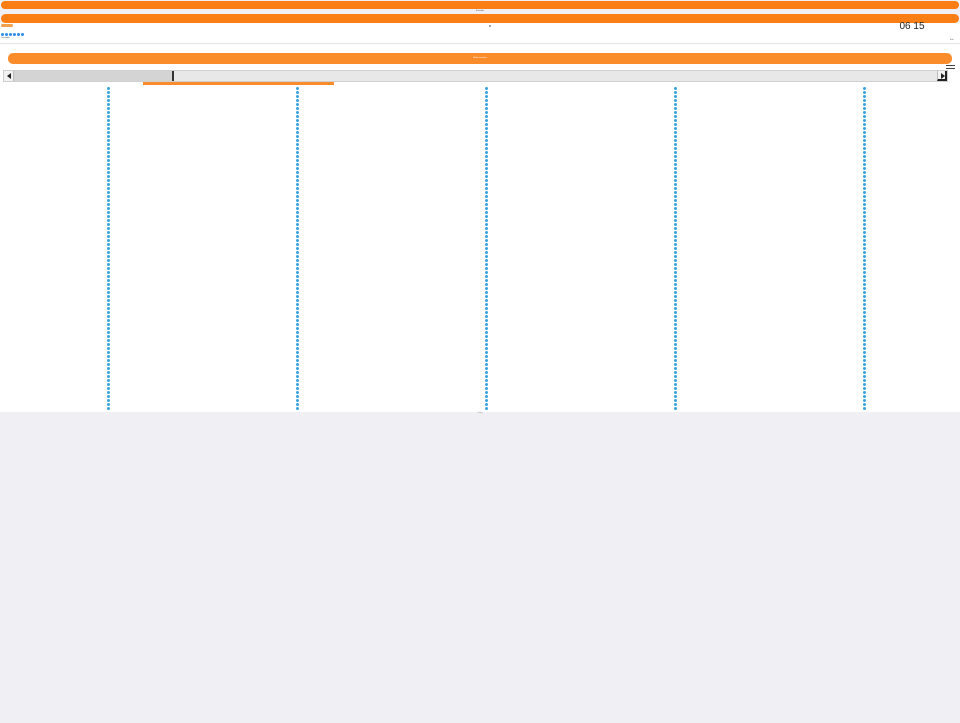 This screenshot has height=723, width=960. I want to click on page-dot, so click(10, 34).